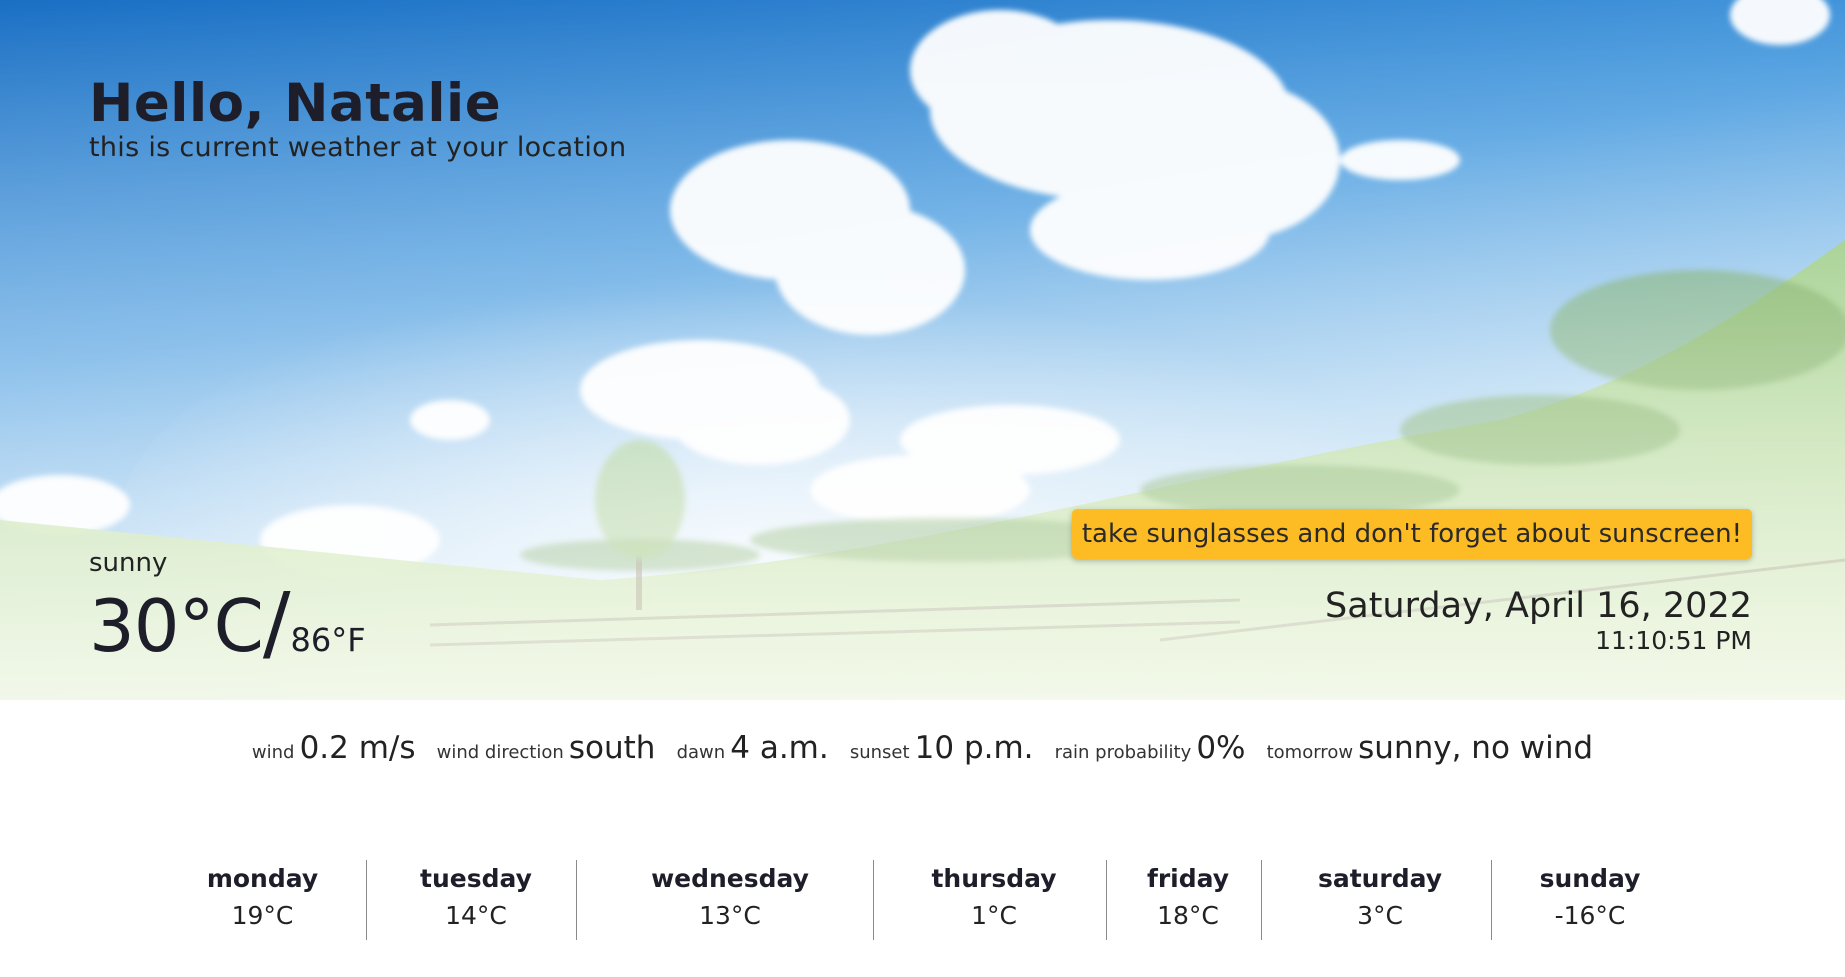  I want to click on forecast-day-temp: 14°C, so click(476, 915).